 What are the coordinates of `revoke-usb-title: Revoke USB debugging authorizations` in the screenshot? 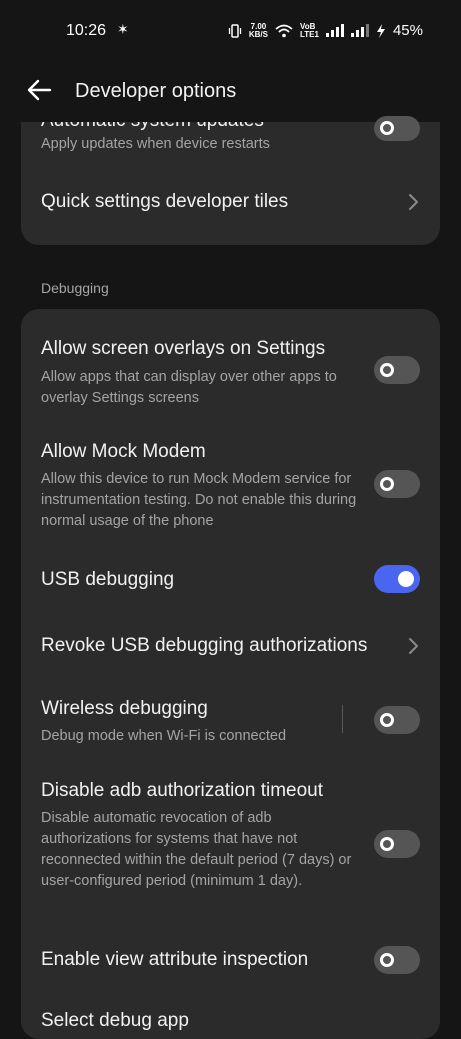 It's located at (204, 646).